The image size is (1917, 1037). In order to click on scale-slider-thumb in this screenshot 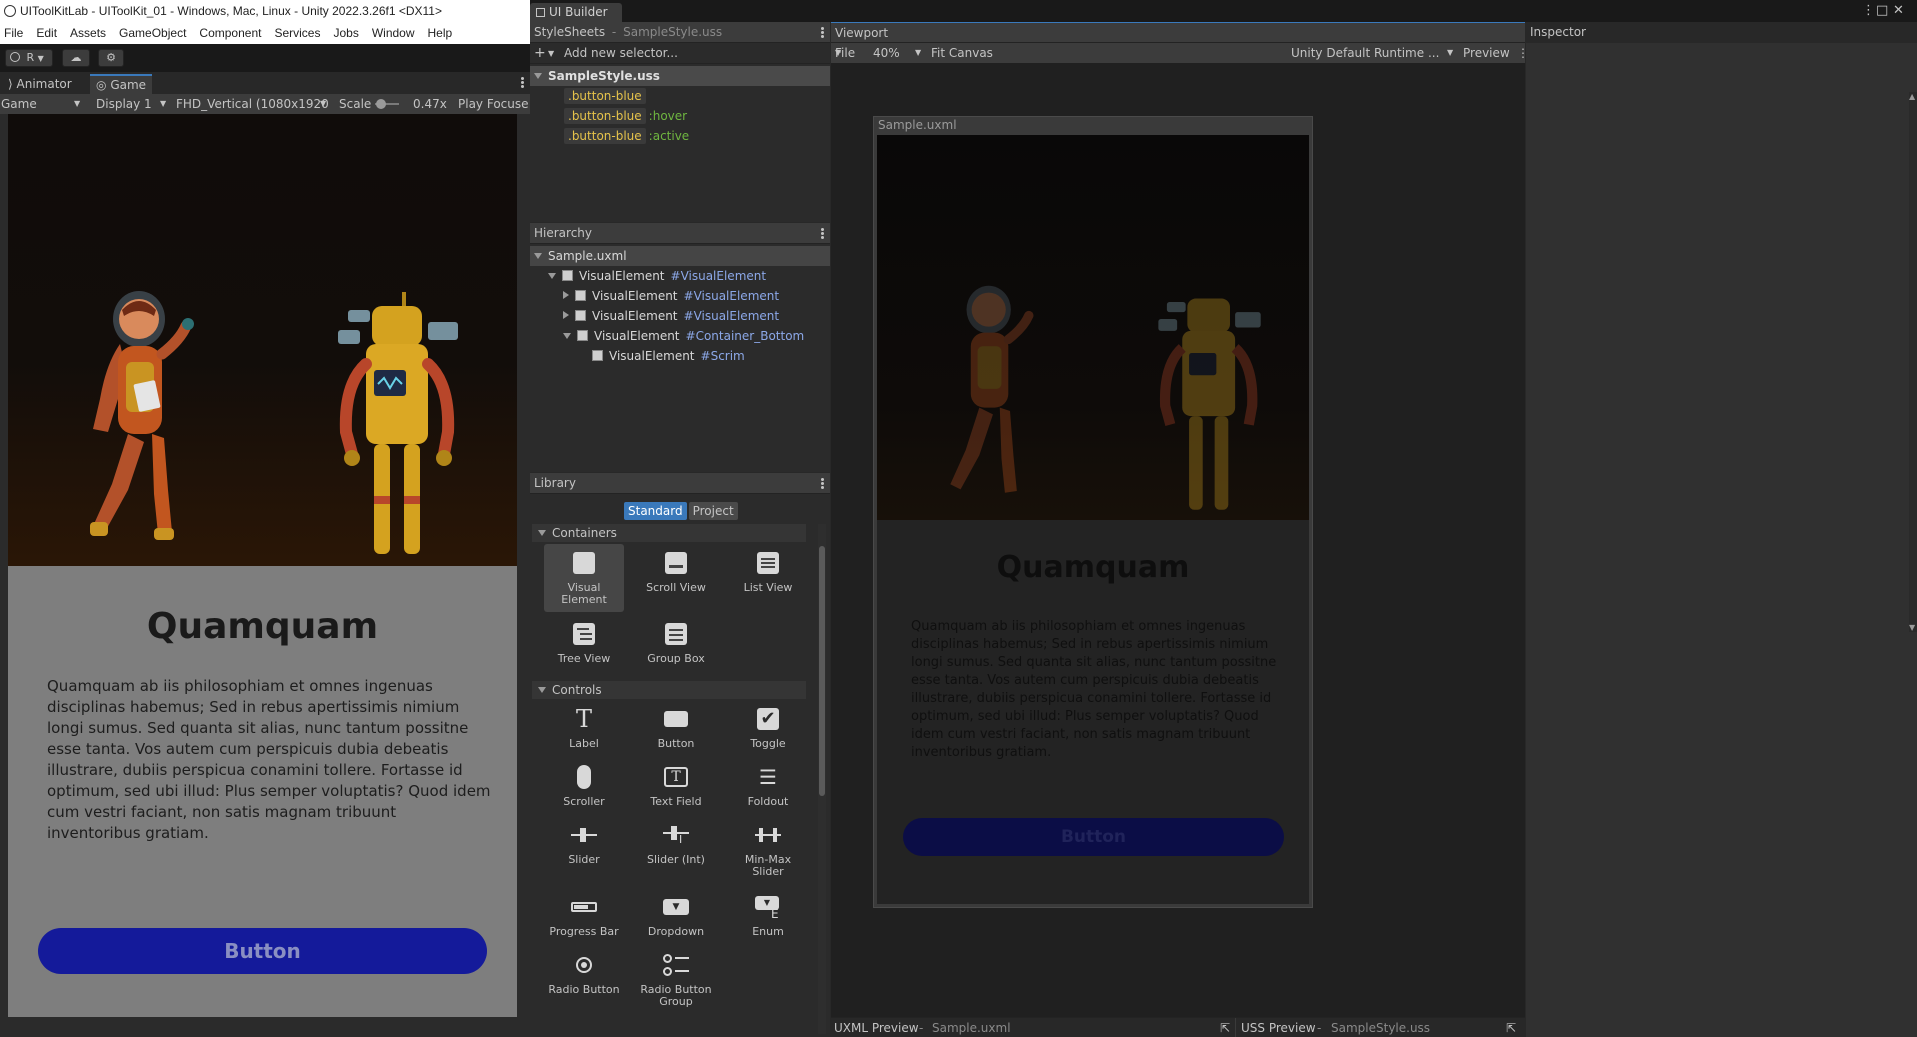, I will do `click(380, 104)`.